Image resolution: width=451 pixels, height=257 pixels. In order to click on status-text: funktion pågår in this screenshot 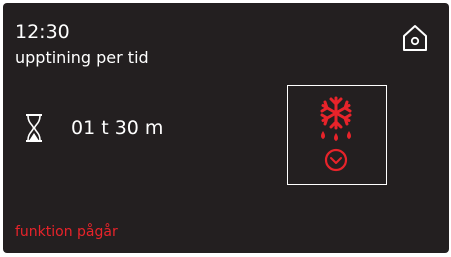, I will do `click(66, 232)`.